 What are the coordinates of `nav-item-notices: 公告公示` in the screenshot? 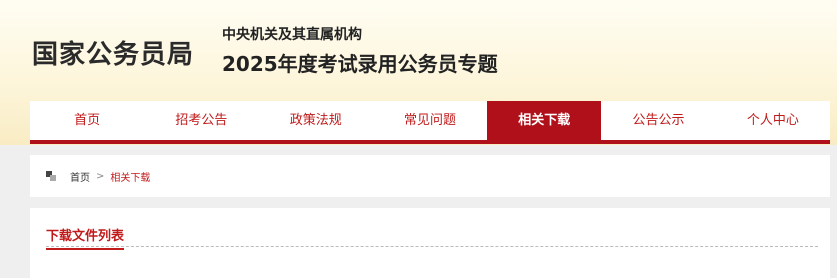 It's located at (658, 120).